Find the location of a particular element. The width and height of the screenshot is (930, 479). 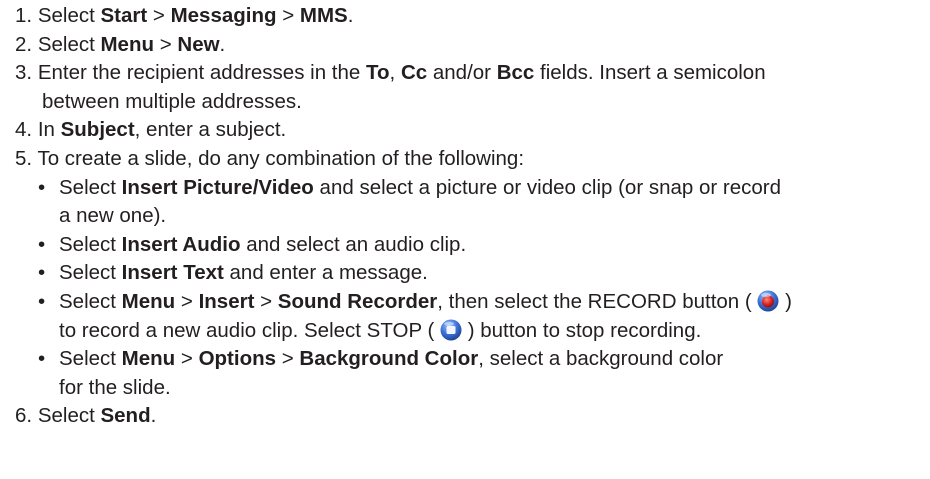

item-text: and enter a message. is located at coordinates (325, 273).